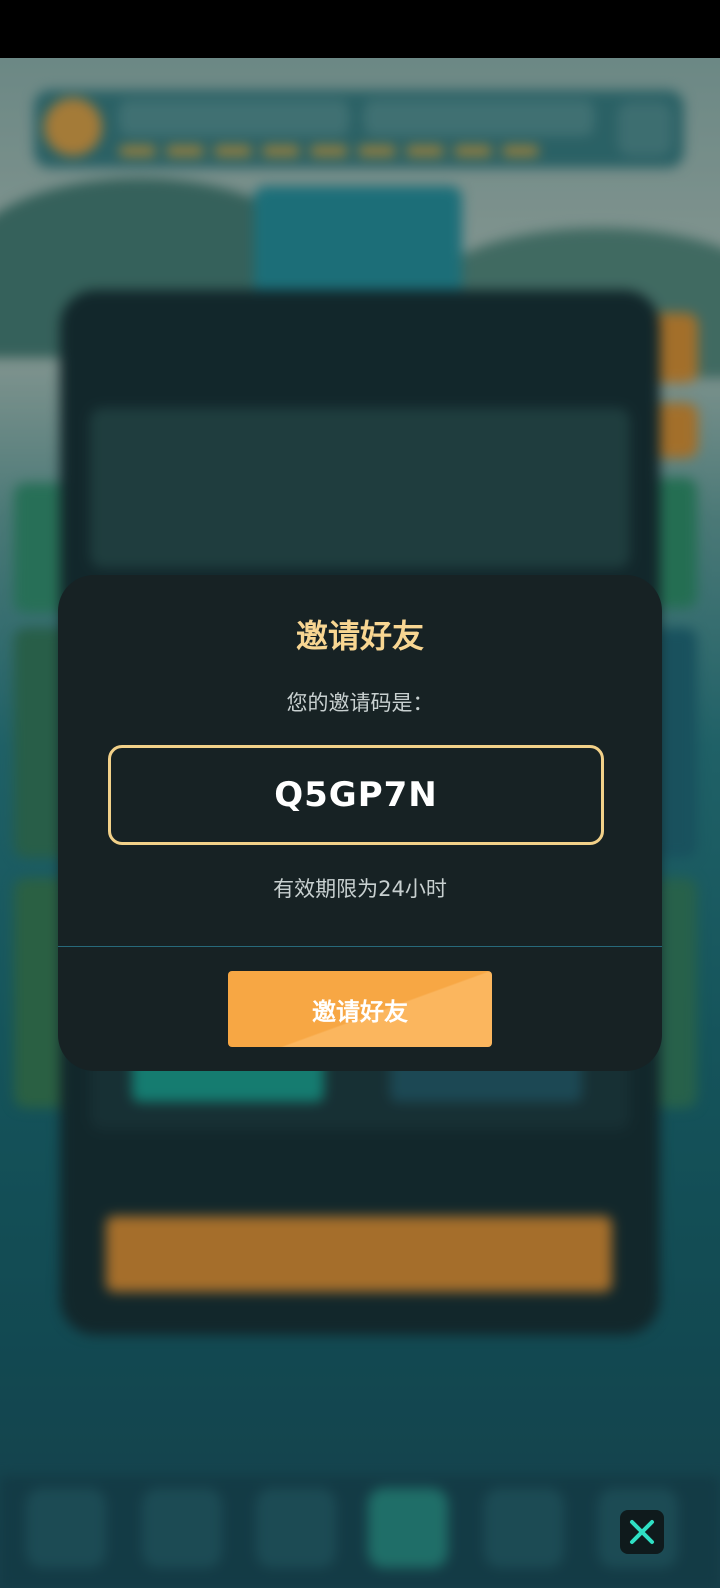 This screenshot has height=1588, width=720. What do you see at coordinates (360, 703) in the screenshot?
I see `invite-code-label: 您的邀请码是：` at bounding box center [360, 703].